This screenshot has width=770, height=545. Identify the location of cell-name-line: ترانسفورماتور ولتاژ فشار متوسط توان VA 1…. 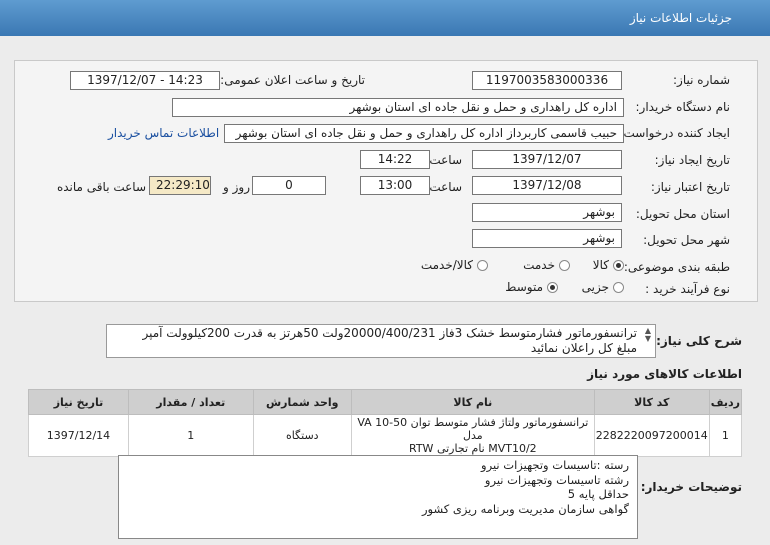
(473, 429).